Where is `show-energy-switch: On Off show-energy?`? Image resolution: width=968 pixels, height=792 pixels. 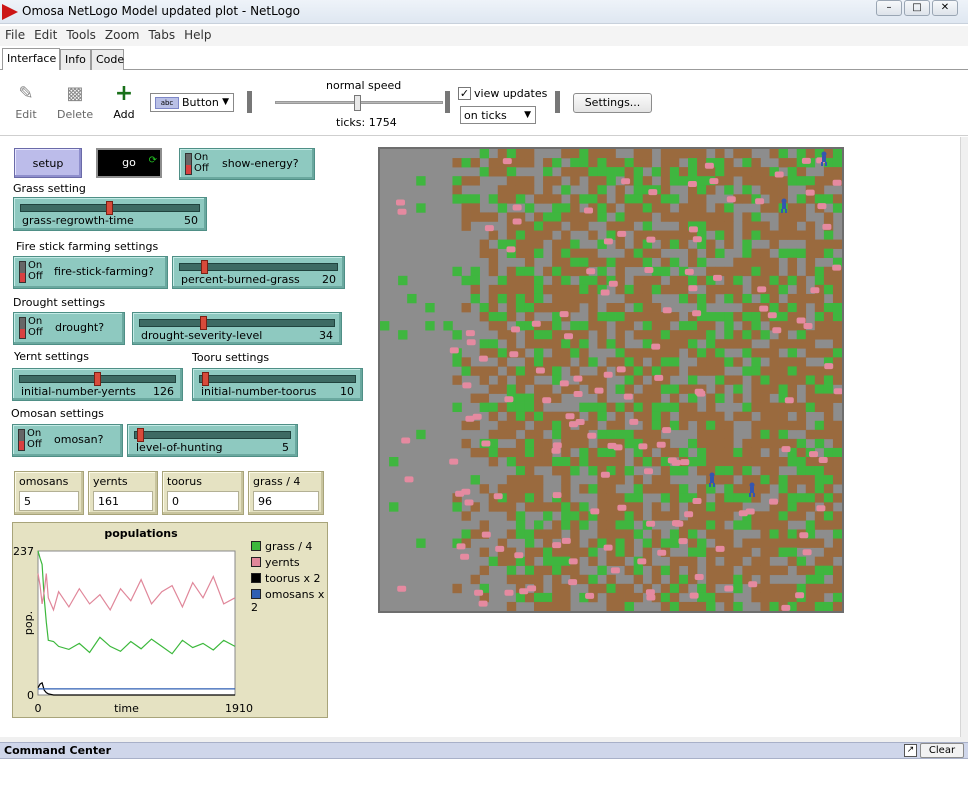 show-energy-switch: On Off show-energy? is located at coordinates (247, 164).